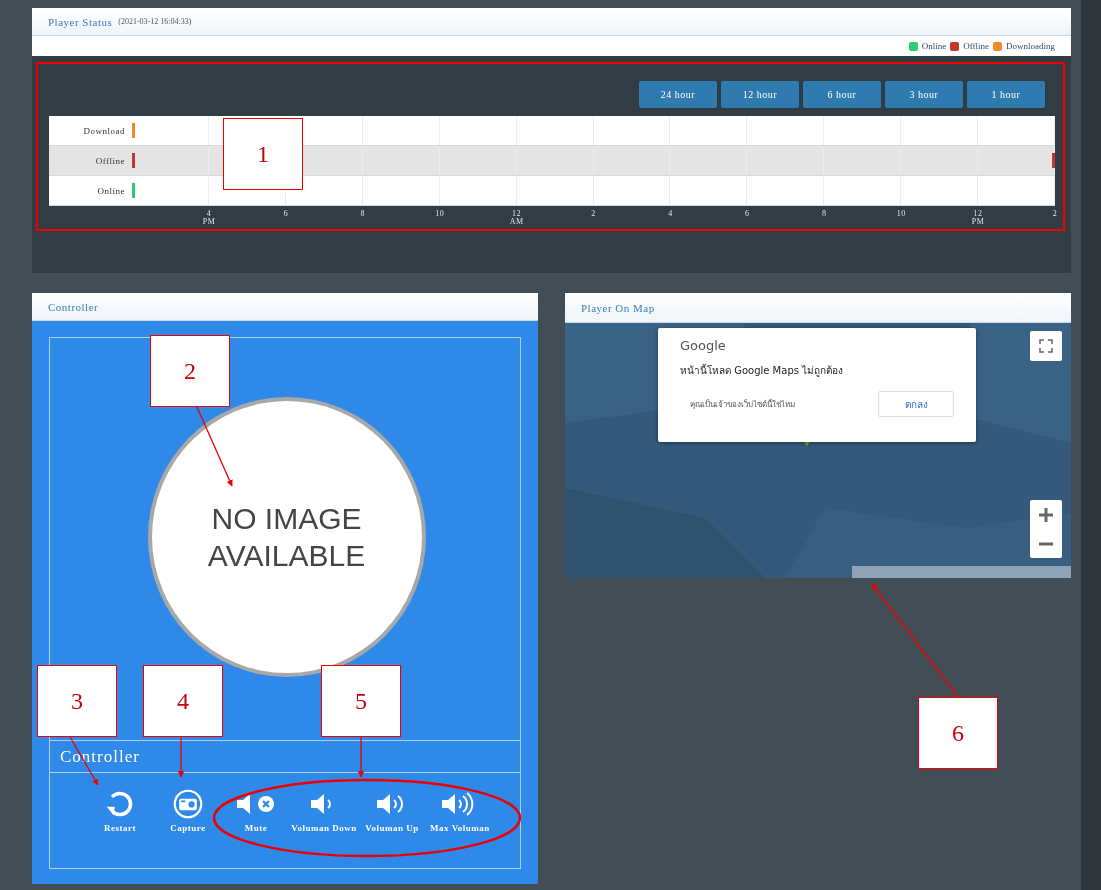 The height and width of the screenshot is (890, 1101). Describe the element at coordinates (670, 214) in the screenshot. I see `axis-tick-label: 4` at that location.